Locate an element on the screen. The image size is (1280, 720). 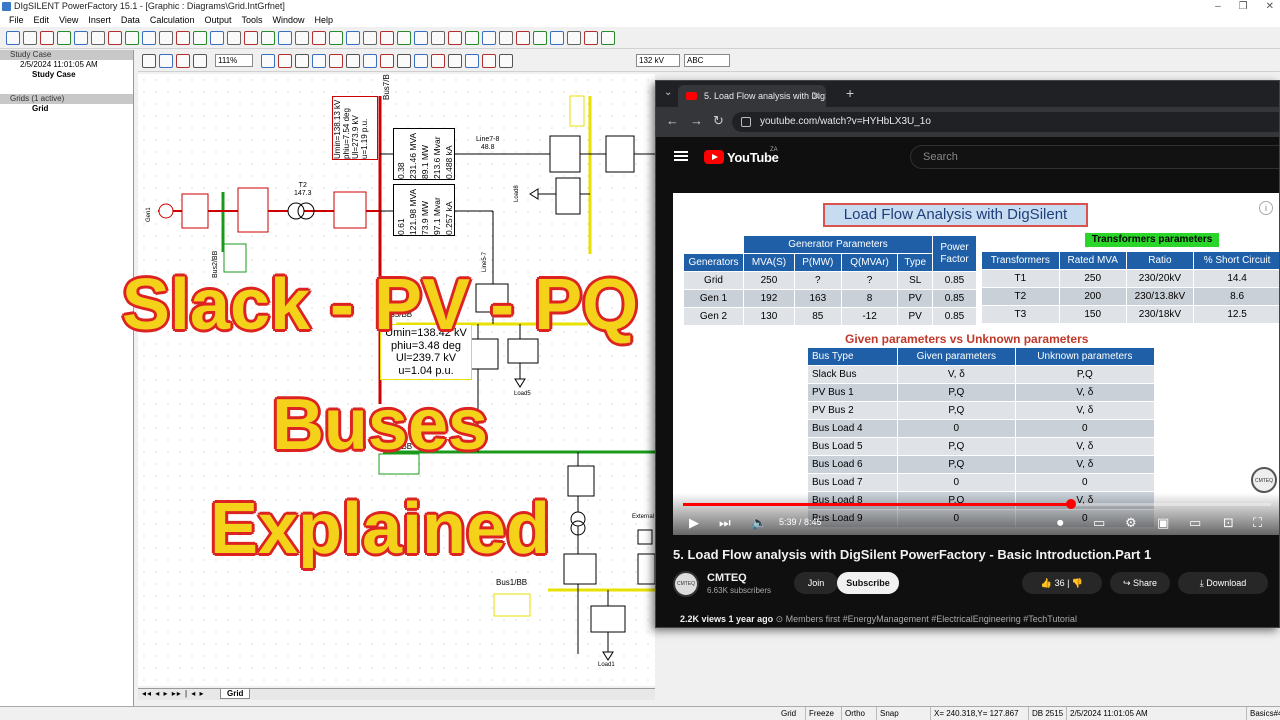
status-snap: Snap is located at coordinates (889, 713).